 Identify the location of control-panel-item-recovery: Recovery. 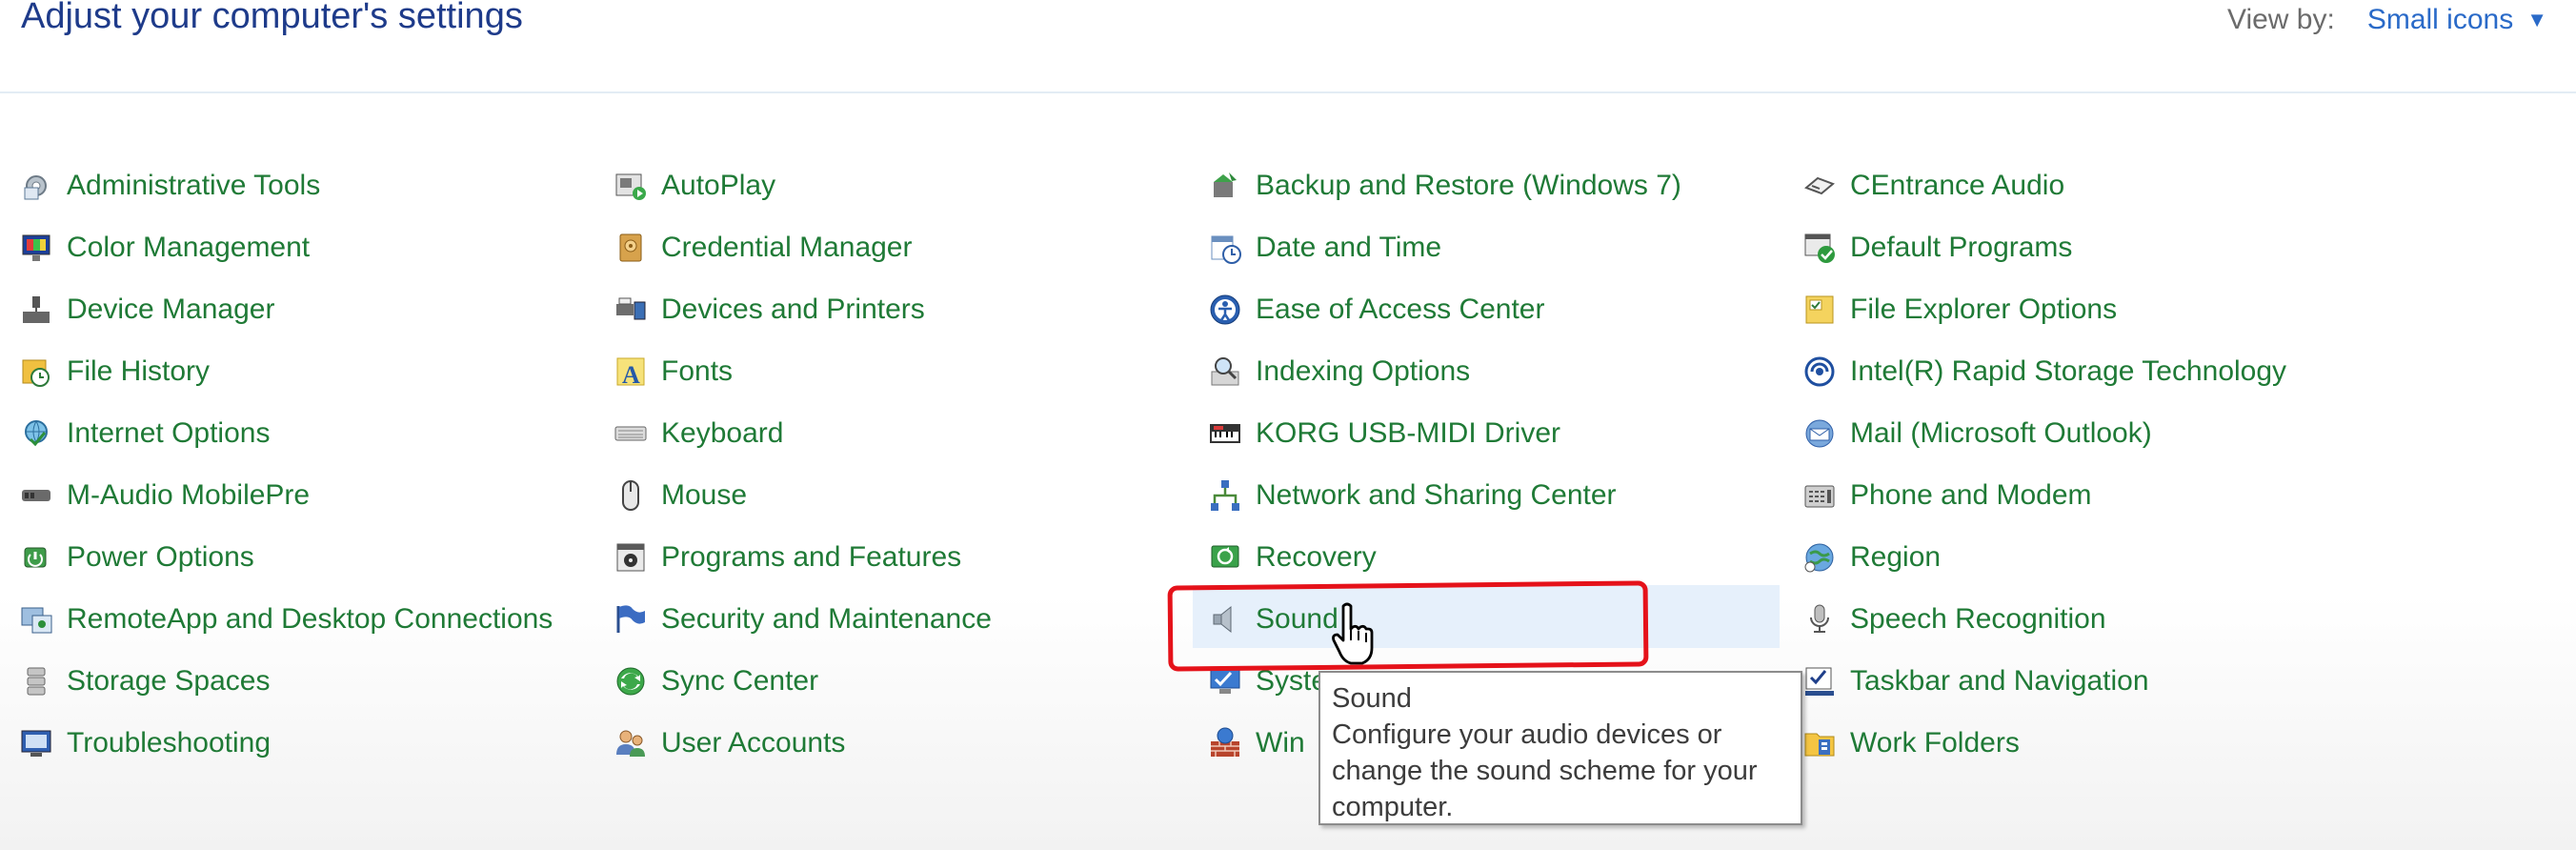
(1444, 557).